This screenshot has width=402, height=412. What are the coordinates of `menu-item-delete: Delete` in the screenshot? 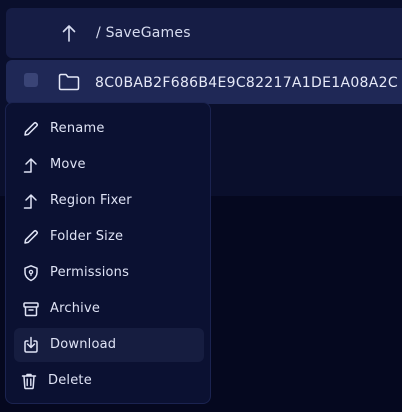 It's located at (109, 381).